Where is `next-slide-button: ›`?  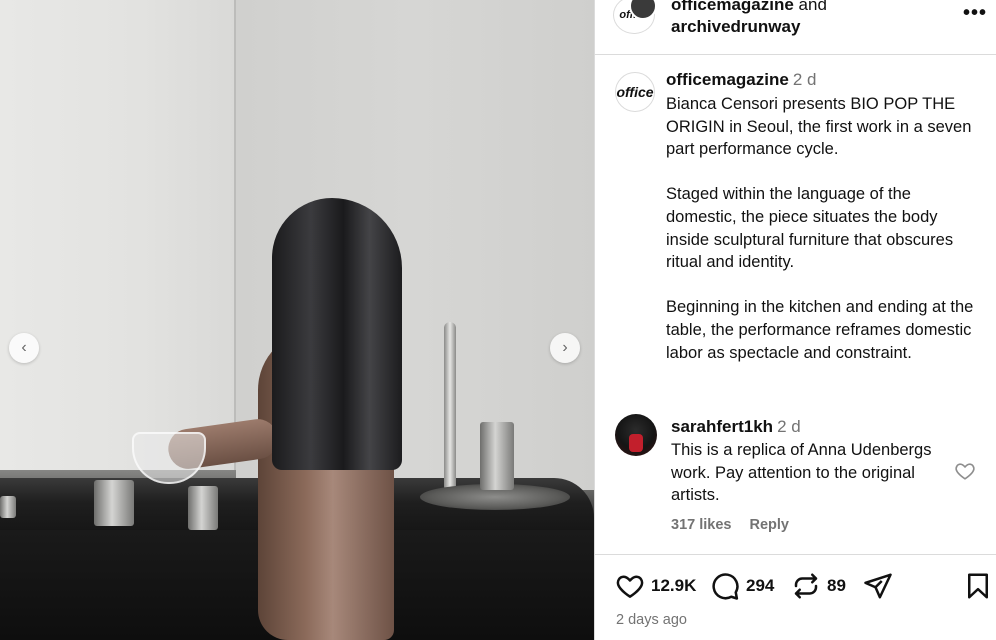 next-slide-button: › is located at coordinates (565, 348).